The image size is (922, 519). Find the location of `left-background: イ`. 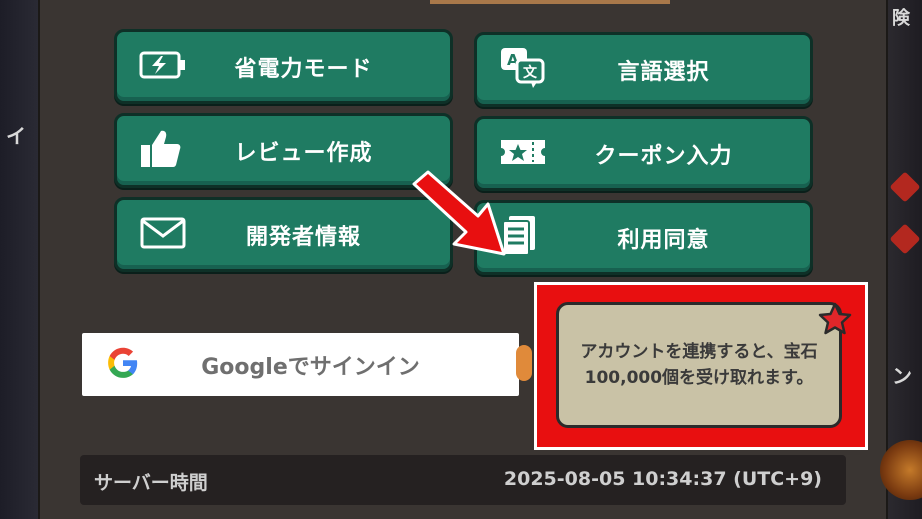

left-background: イ is located at coordinates (19, 259).